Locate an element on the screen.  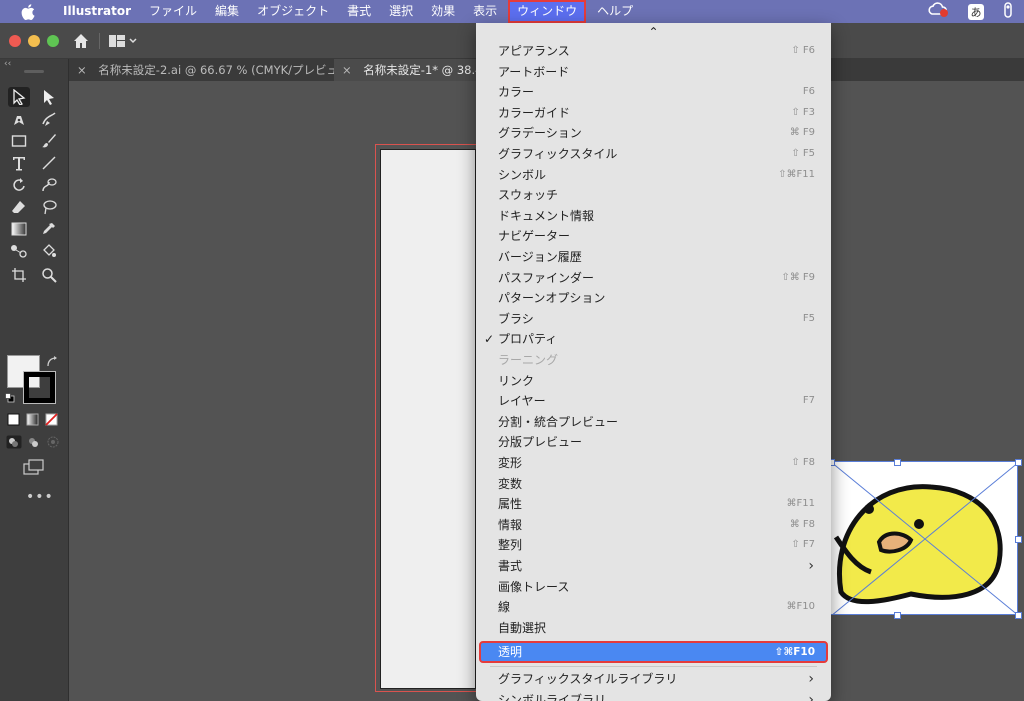
color-mode-icon is located at coordinates (13, 421).